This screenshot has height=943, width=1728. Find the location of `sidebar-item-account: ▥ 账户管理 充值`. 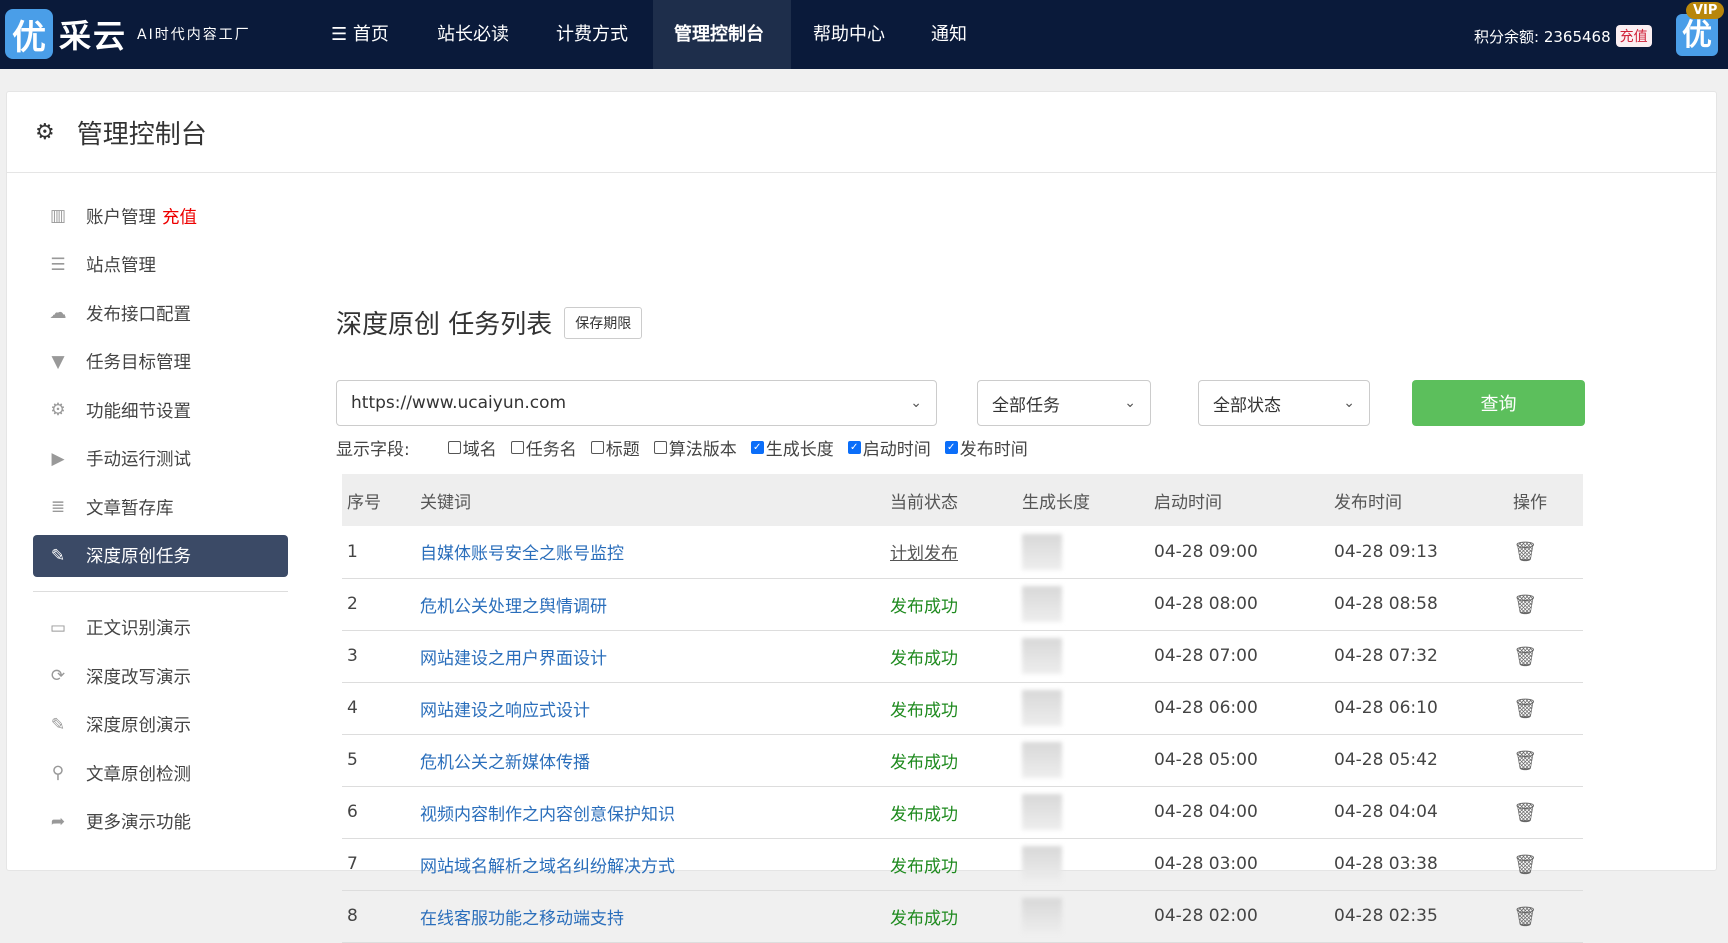

sidebar-item-account: ▥ 账户管理 充值 is located at coordinates (160, 216).